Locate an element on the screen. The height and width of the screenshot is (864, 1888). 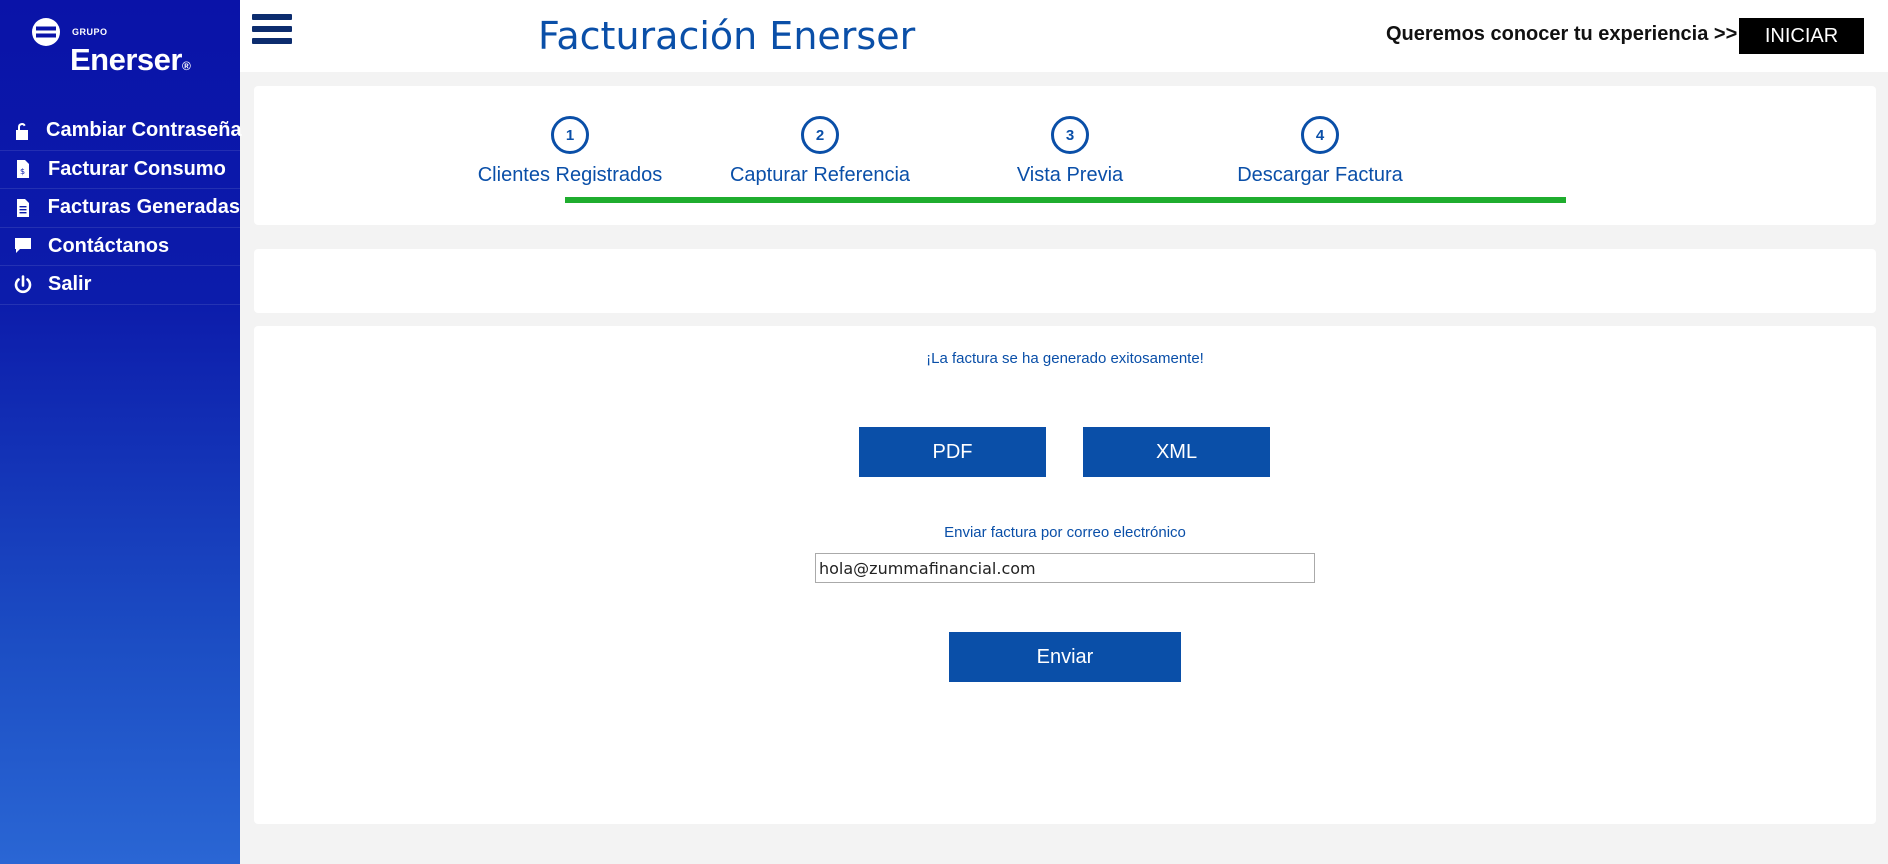
sidebar-item-label: Facturas Generadas is located at coordinates (143, 207).